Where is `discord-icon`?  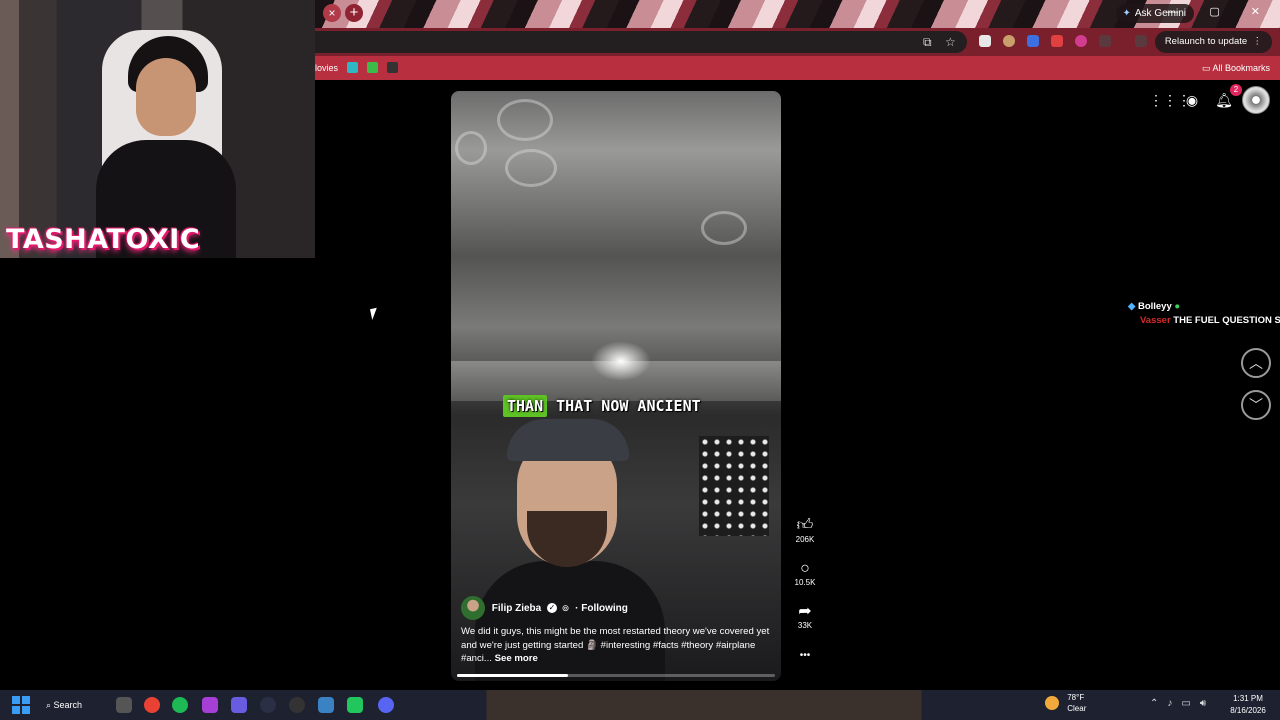 discord-icon is located at coordinates (386, 705).